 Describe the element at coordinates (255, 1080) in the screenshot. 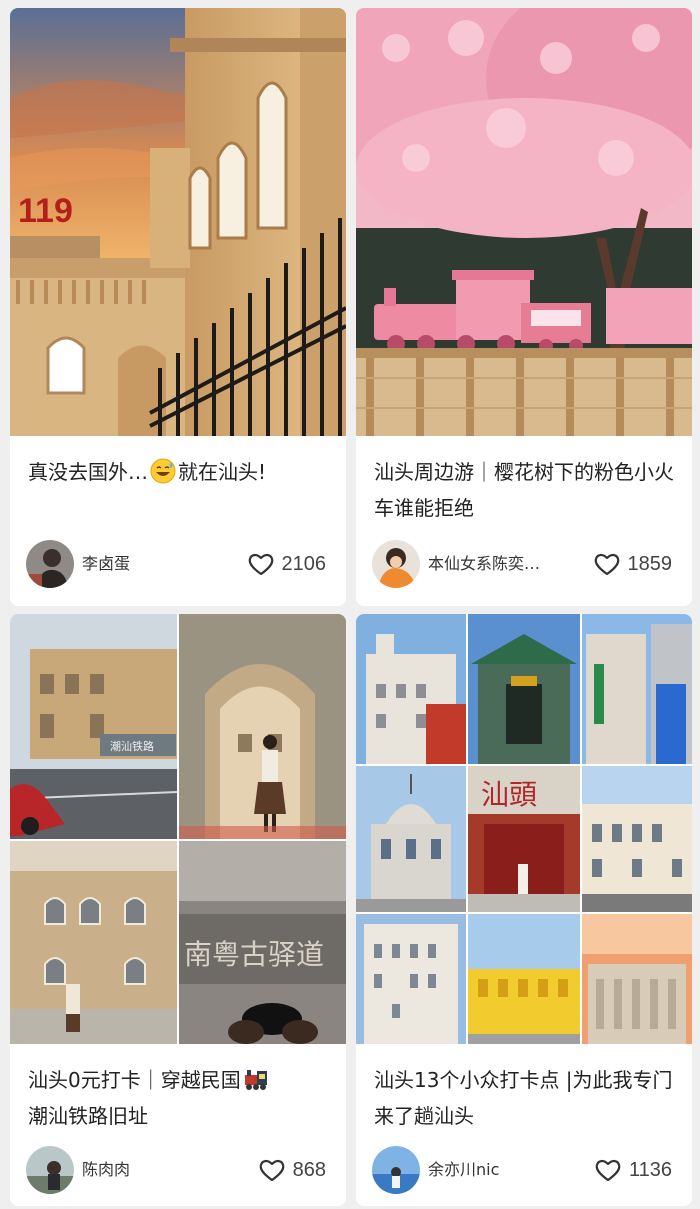

I see `train-emoji-icon` at that location.